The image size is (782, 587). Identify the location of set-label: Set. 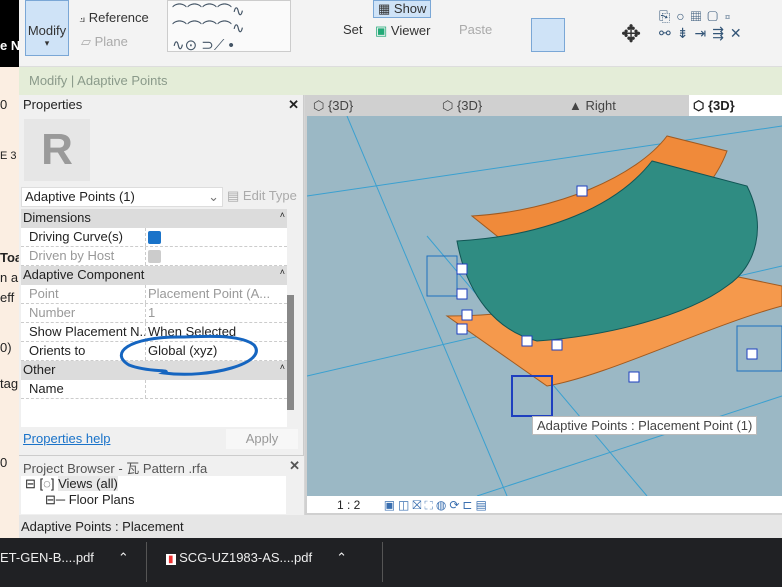
(353, 29).